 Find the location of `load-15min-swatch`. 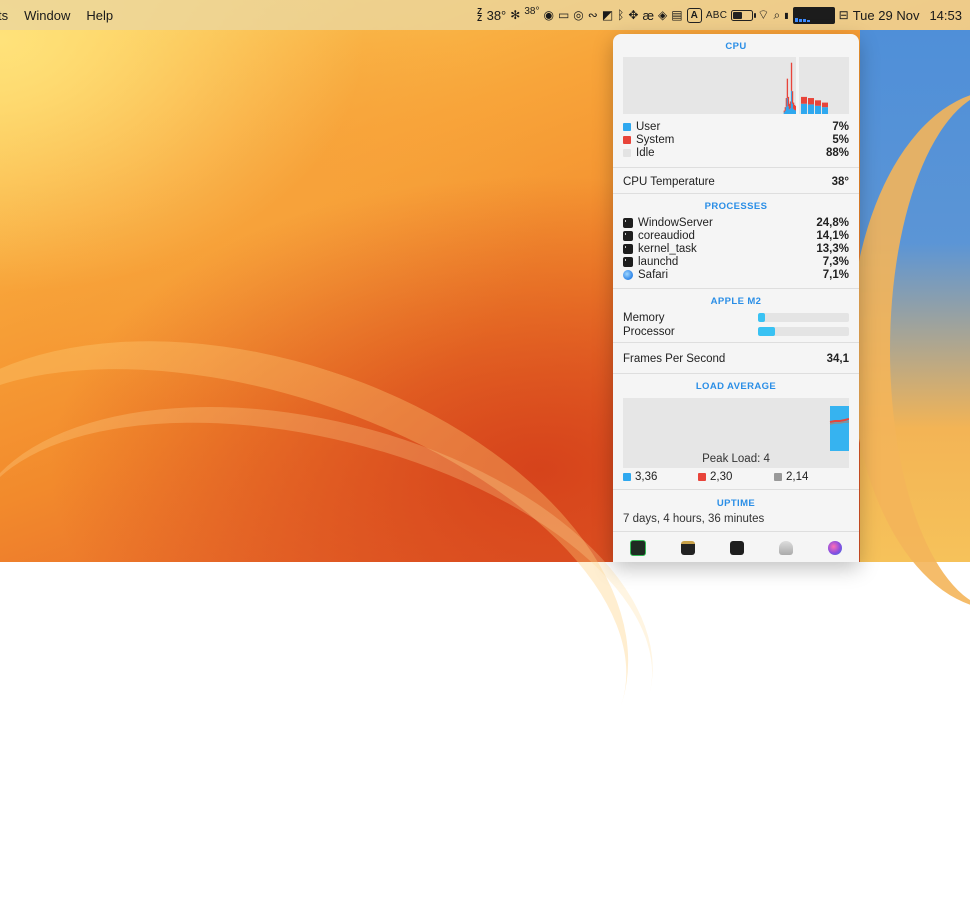

load-15min-swatch is located at coordinates (778, 477).